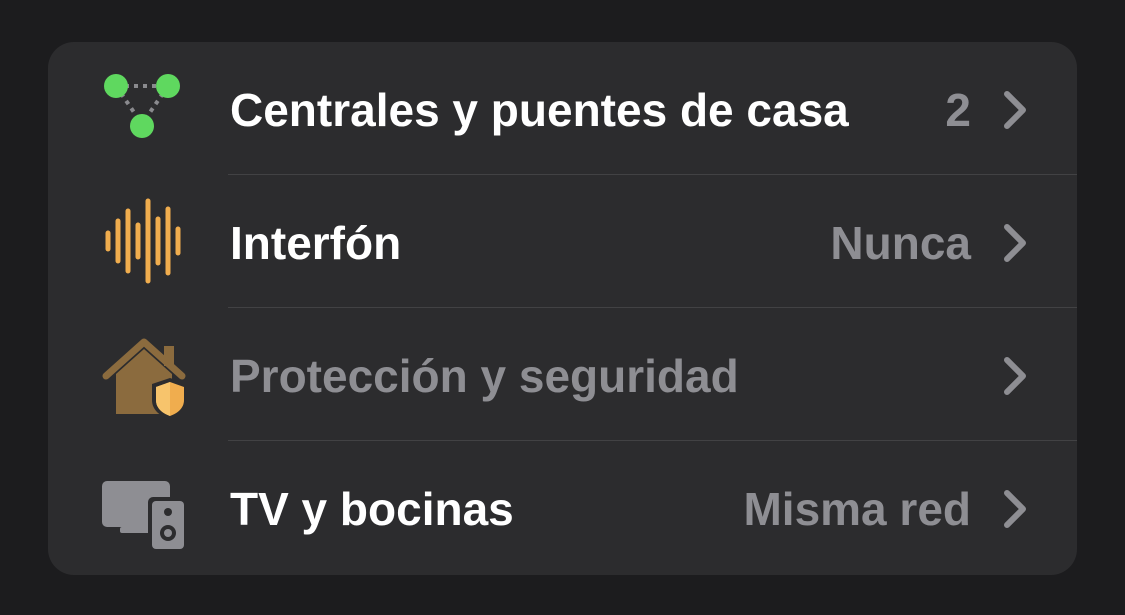 This screenshot has width=1125, height=615. I want to click on row-value: Misma red, so click(857, 509).